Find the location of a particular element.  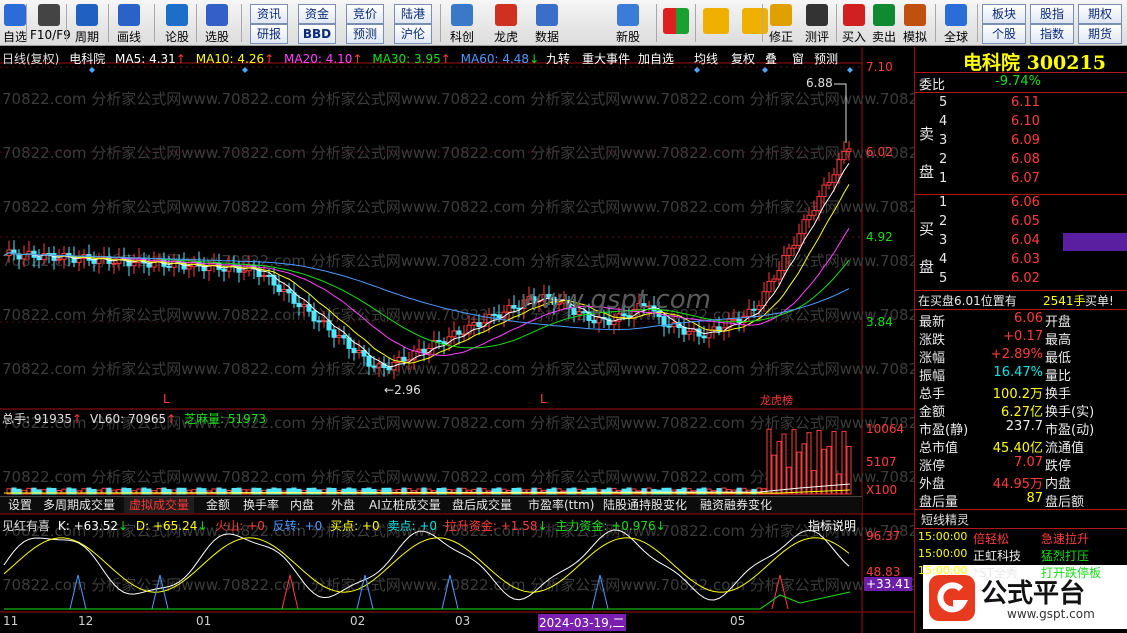

indicator-tab: 外盘 is located at coordinates (343, 505).